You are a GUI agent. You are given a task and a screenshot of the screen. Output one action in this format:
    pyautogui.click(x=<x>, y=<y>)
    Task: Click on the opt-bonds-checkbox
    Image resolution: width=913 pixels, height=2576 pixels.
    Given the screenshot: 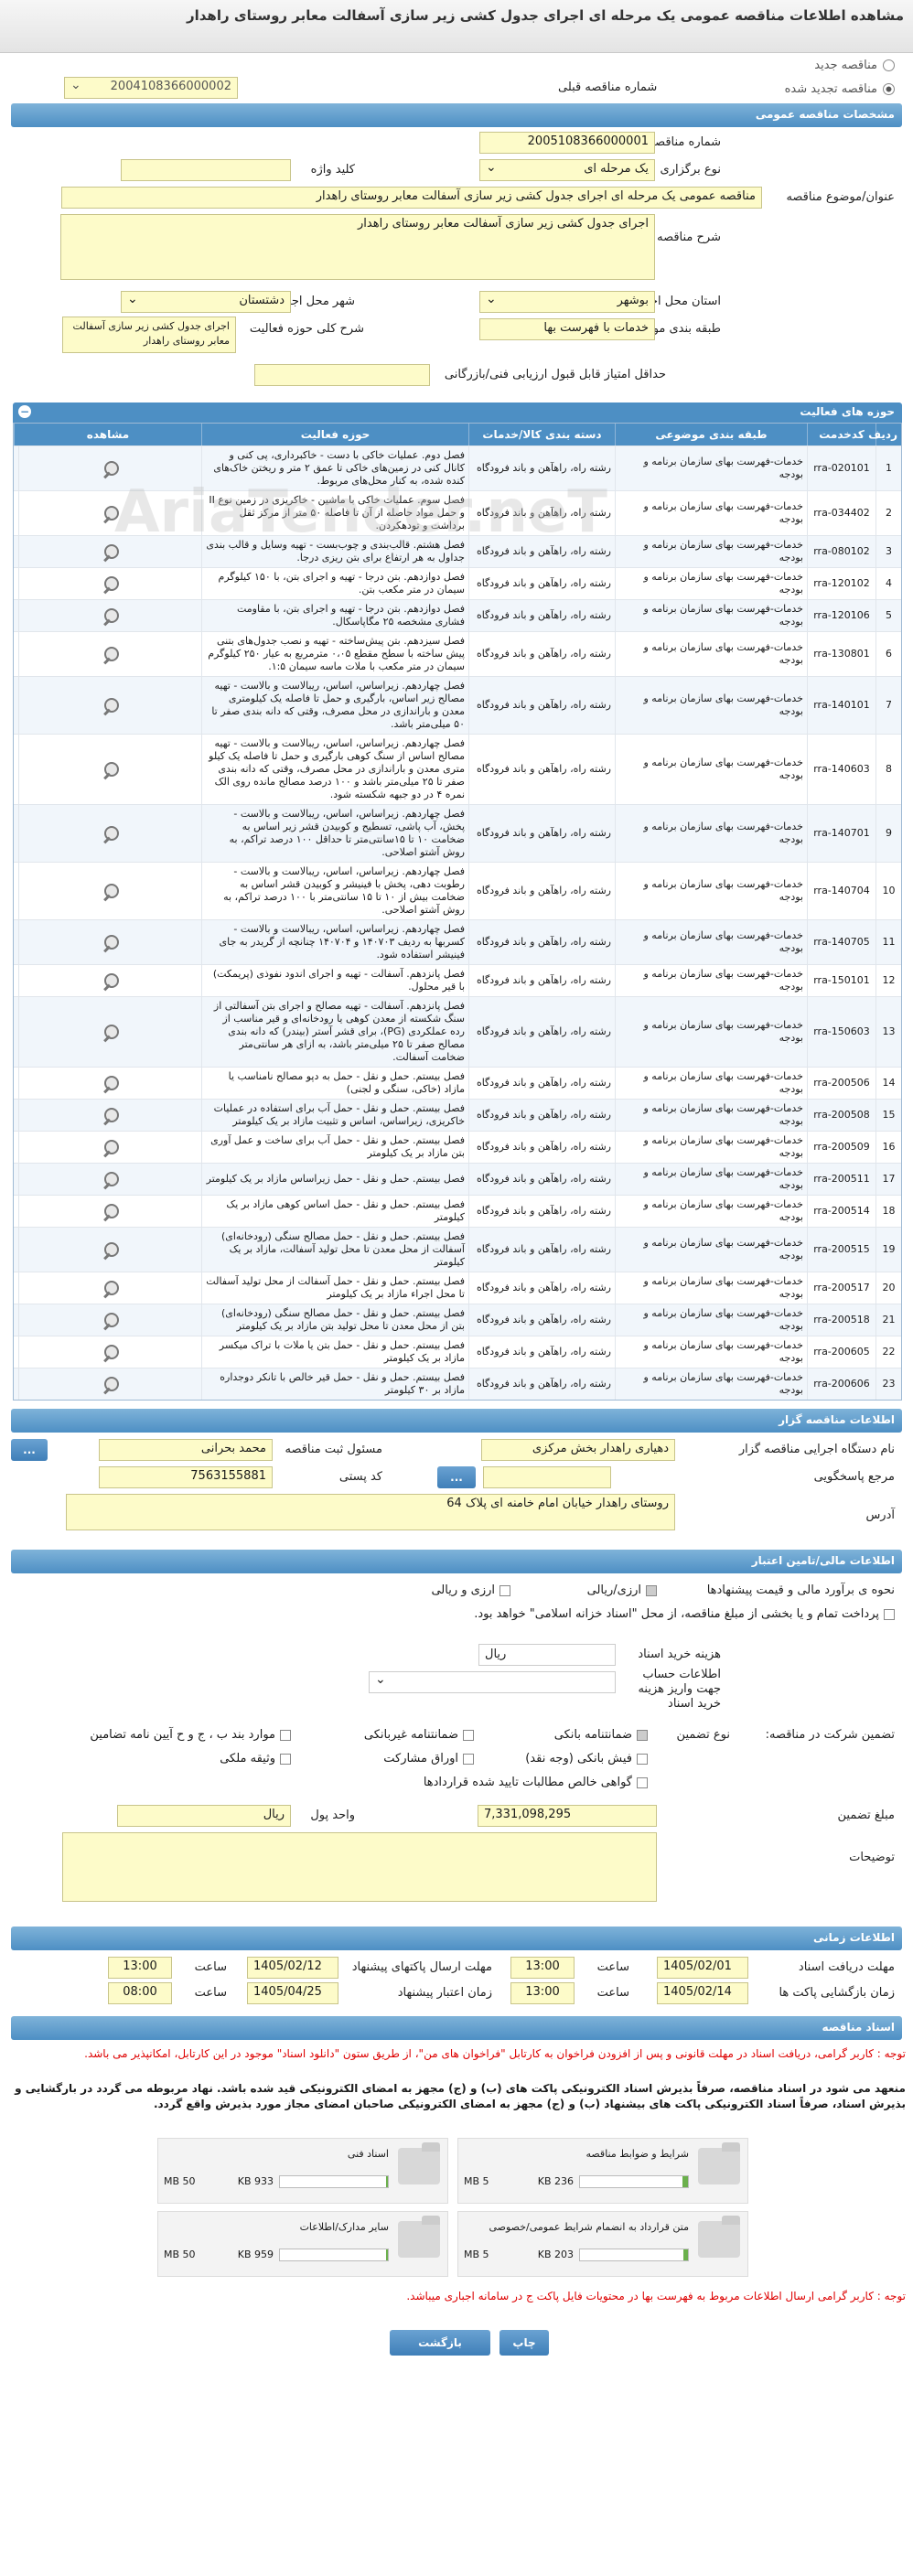 What is the action you would take?
    pyautogui.click(x=468, y=1759)
    